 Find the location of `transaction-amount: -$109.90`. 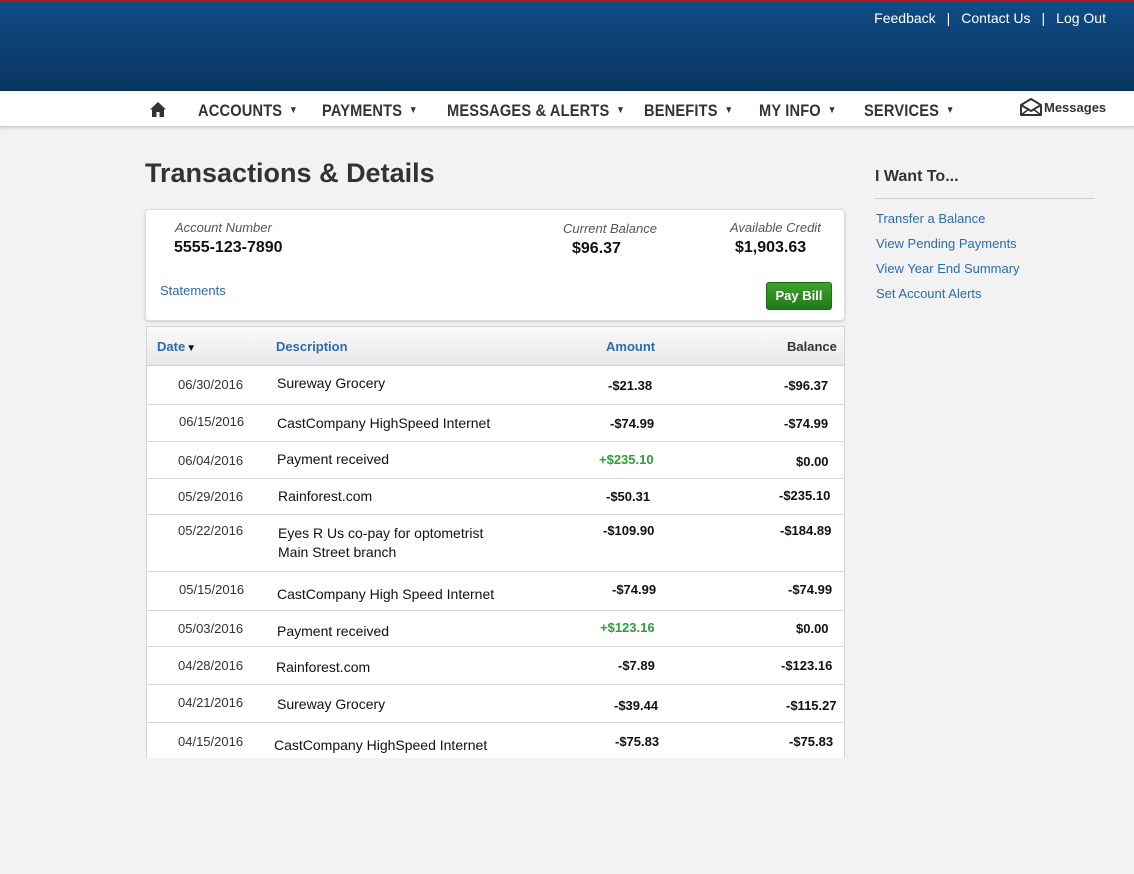

transaction-amount: -$109.90 is located at coordinates (629, 530).